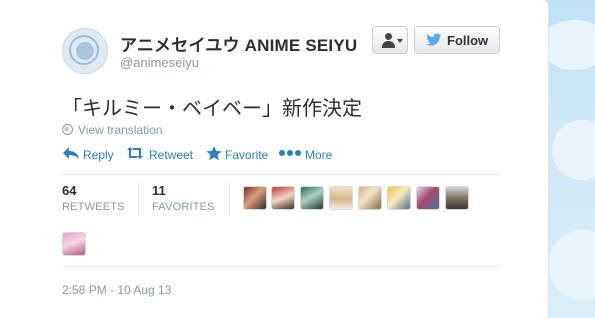  What do you see at coordinates (238, 43) in the screenshot?
I see `display-name: アニメセイユウ ANIME SEIYU` at bounding box center [238, 43].